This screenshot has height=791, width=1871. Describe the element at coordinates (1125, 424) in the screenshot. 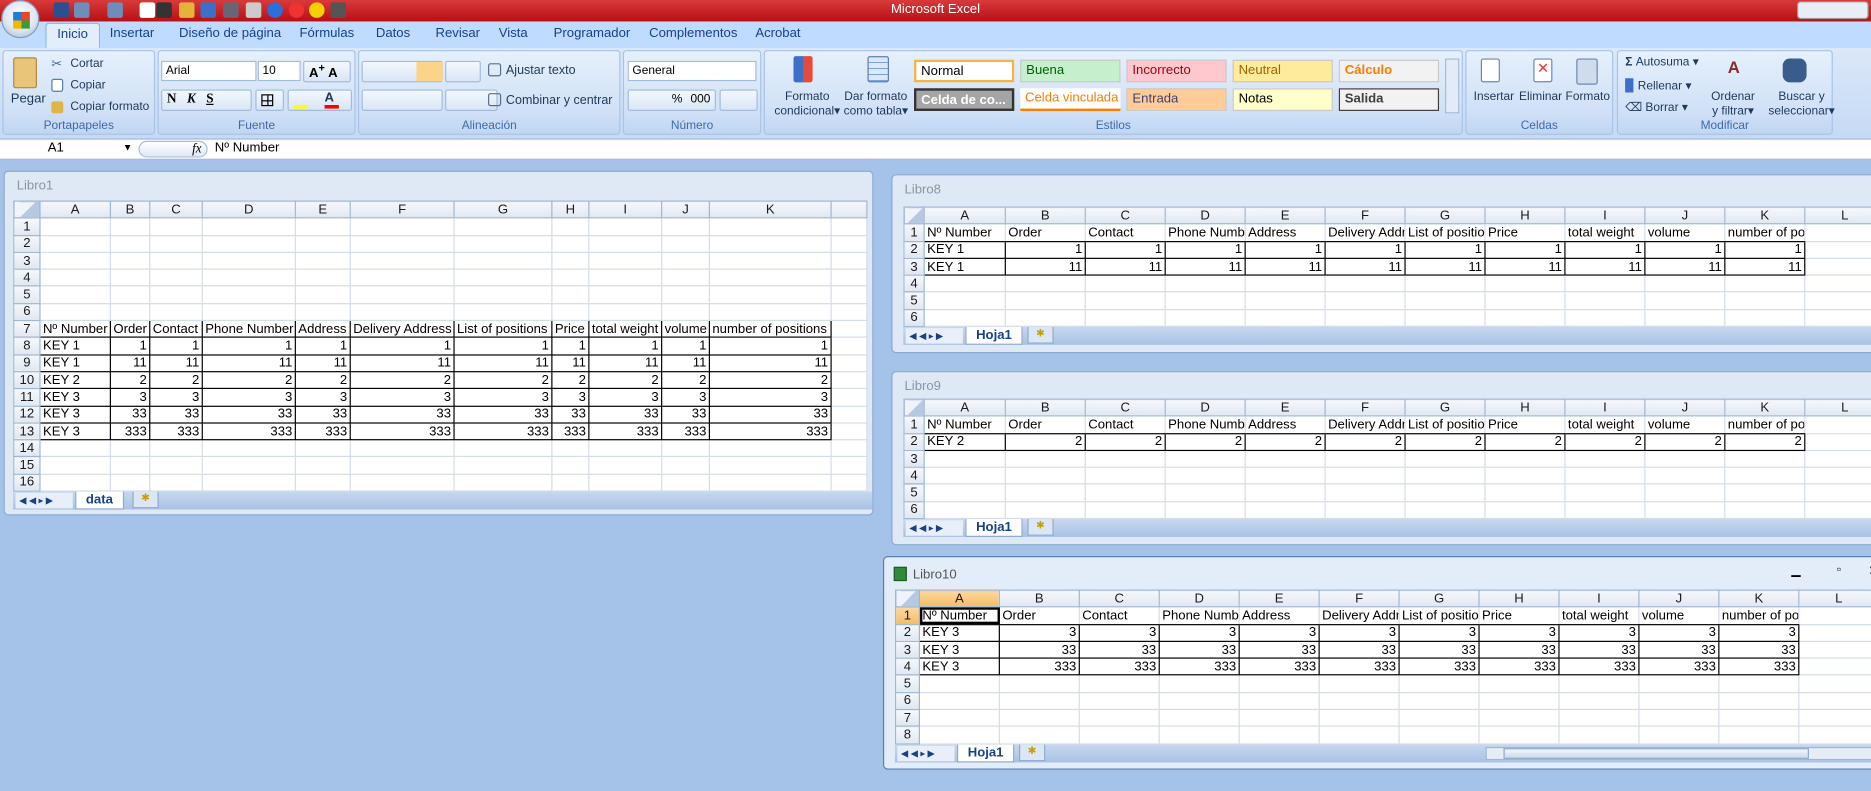

I see `header-cell: Contact` at that location.